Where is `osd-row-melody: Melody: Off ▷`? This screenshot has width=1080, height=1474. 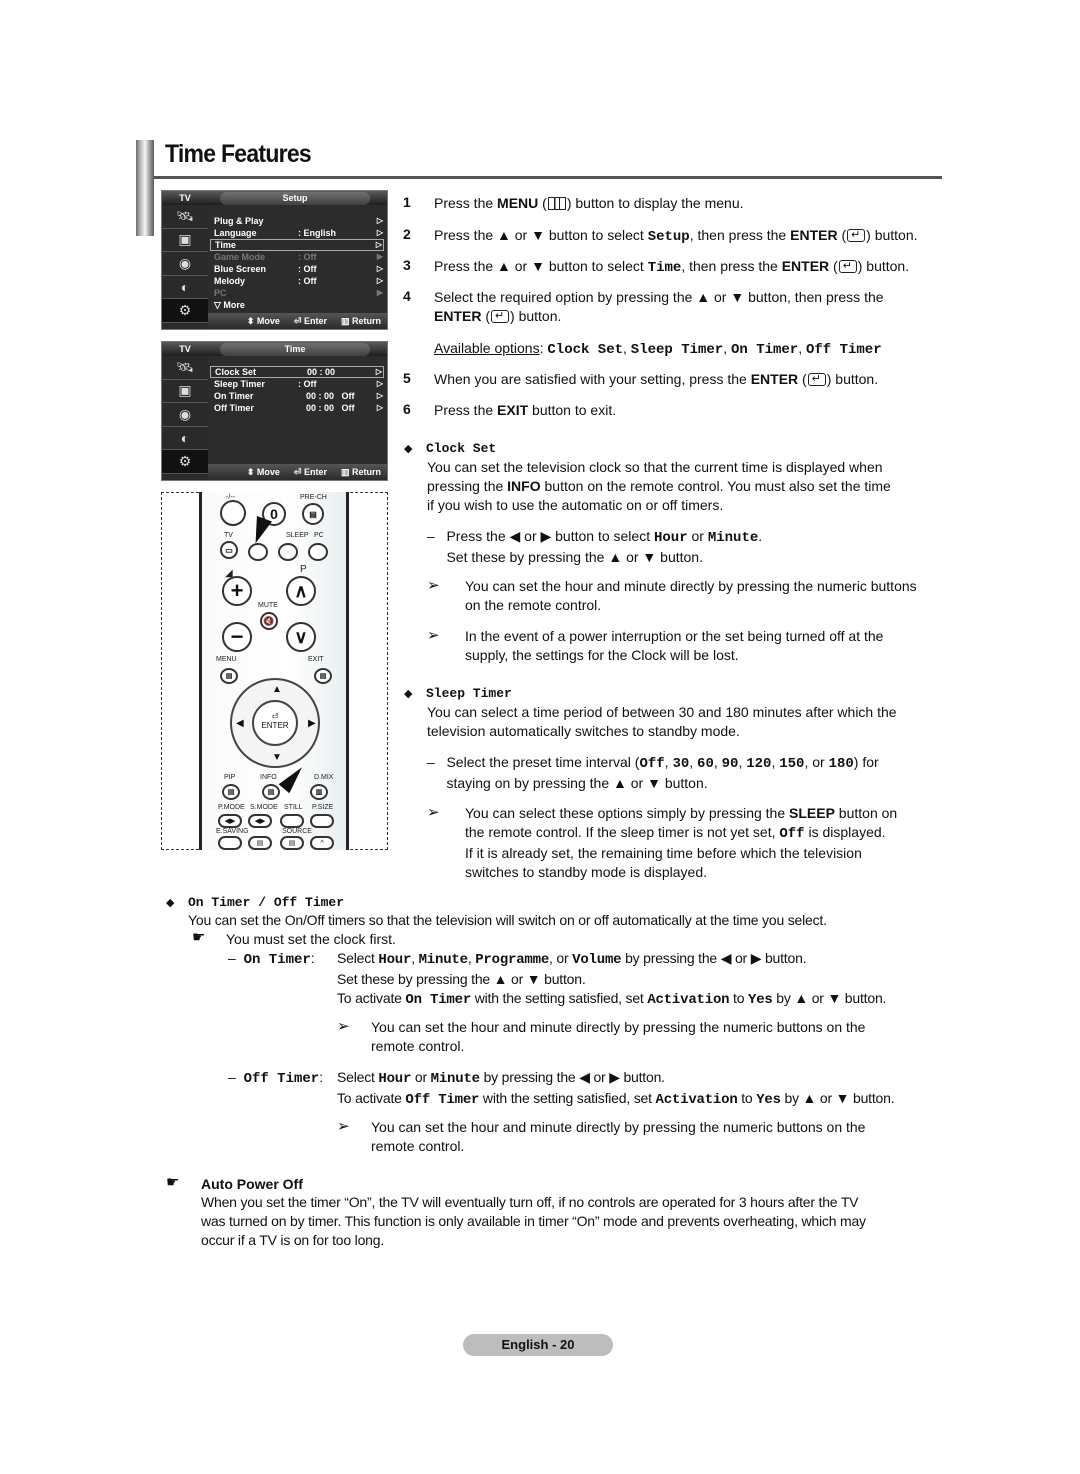
osd-row-melody: Melody: Off ▷ is located at coordinates (297, 281).